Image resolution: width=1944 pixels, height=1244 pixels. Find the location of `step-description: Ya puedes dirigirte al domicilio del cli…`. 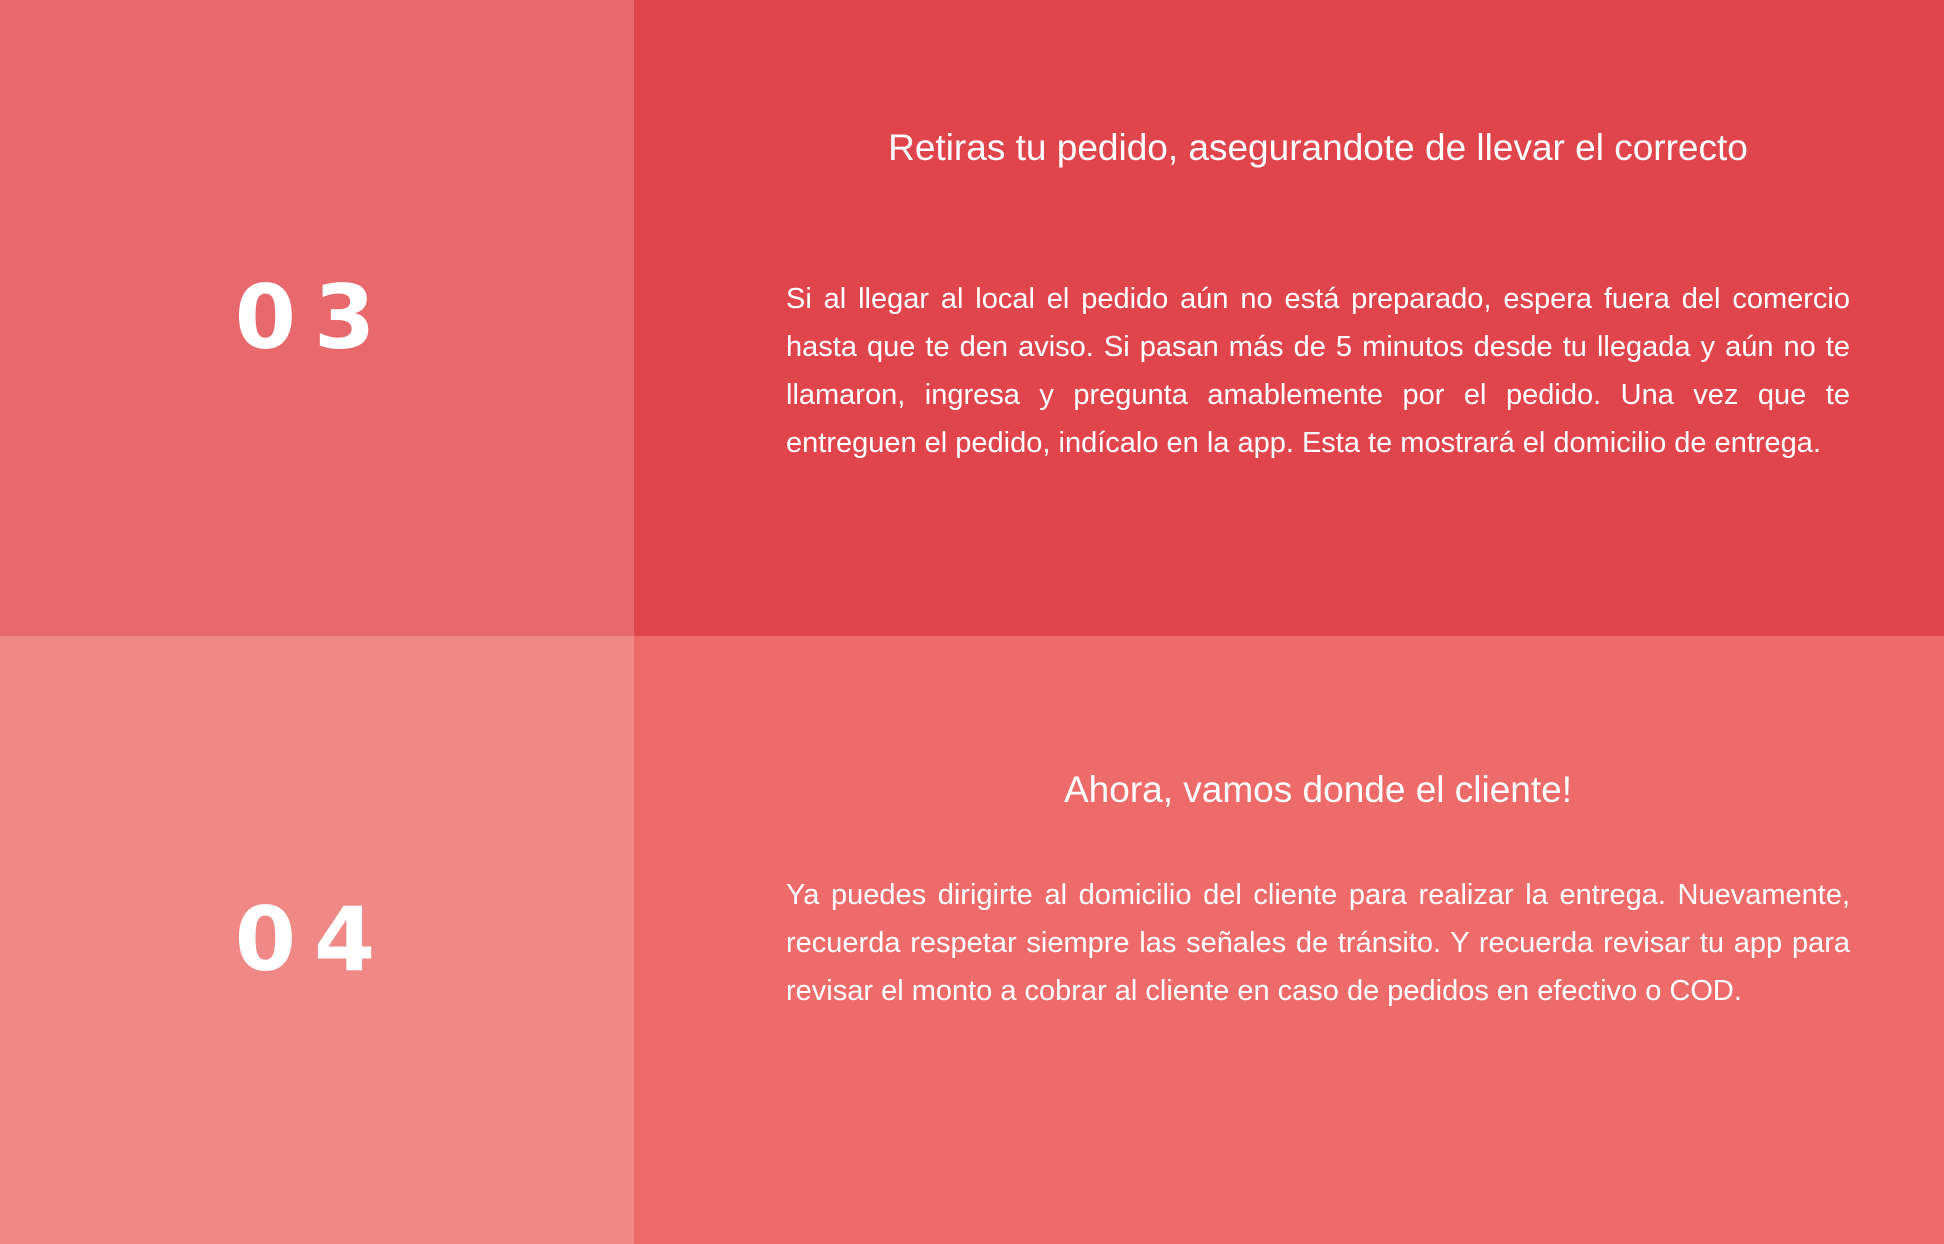

step-description: Ya puedes dirigirte al domicilio del cli… is located at coordinates (1318, 943).